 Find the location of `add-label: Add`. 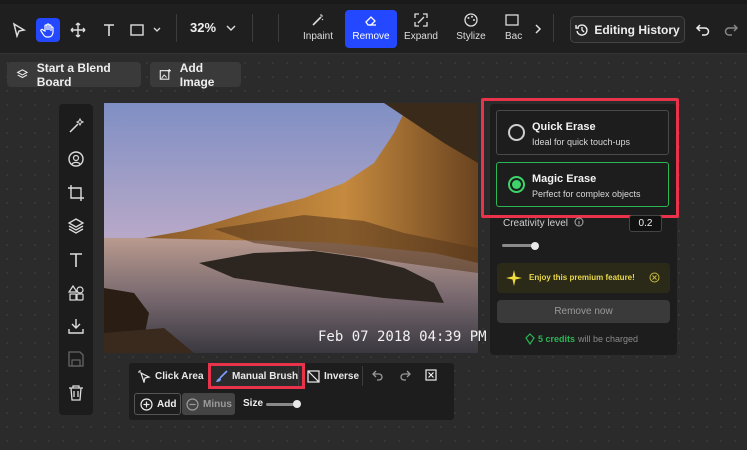

add-label: Add is located at coordinates (167, 404).